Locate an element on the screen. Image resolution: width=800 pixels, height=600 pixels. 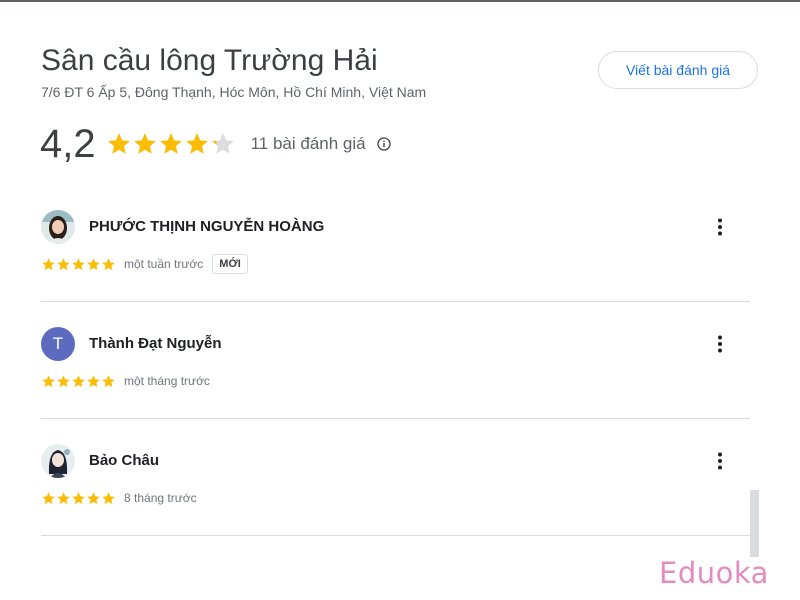
write-review-button: Viết bài đánh giá is located at coordinates (678, 70).